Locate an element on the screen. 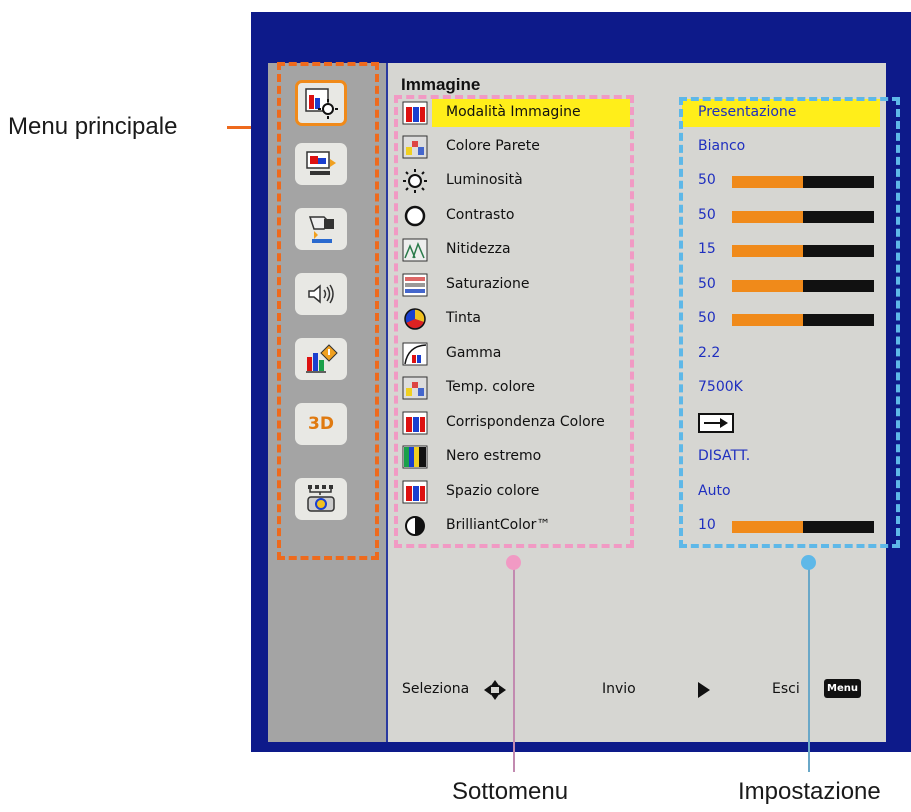 The width and height of the screenshot is (911, 812). footer-exit-label: Esci is located at coordinates (786, 689).